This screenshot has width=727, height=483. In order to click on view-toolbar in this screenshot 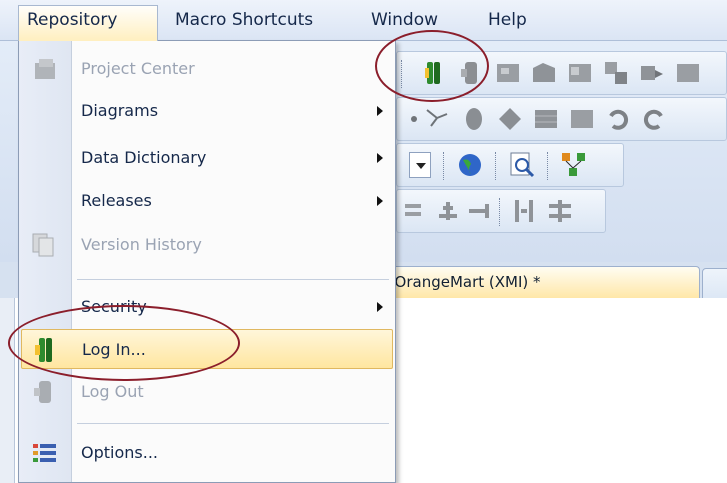, I will do `click(510, 165)`.